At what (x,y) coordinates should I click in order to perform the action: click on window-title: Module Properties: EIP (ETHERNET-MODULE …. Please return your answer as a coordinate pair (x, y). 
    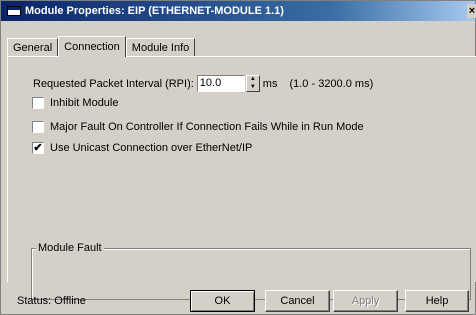
    Looking at the image, I should click on (154, 11).